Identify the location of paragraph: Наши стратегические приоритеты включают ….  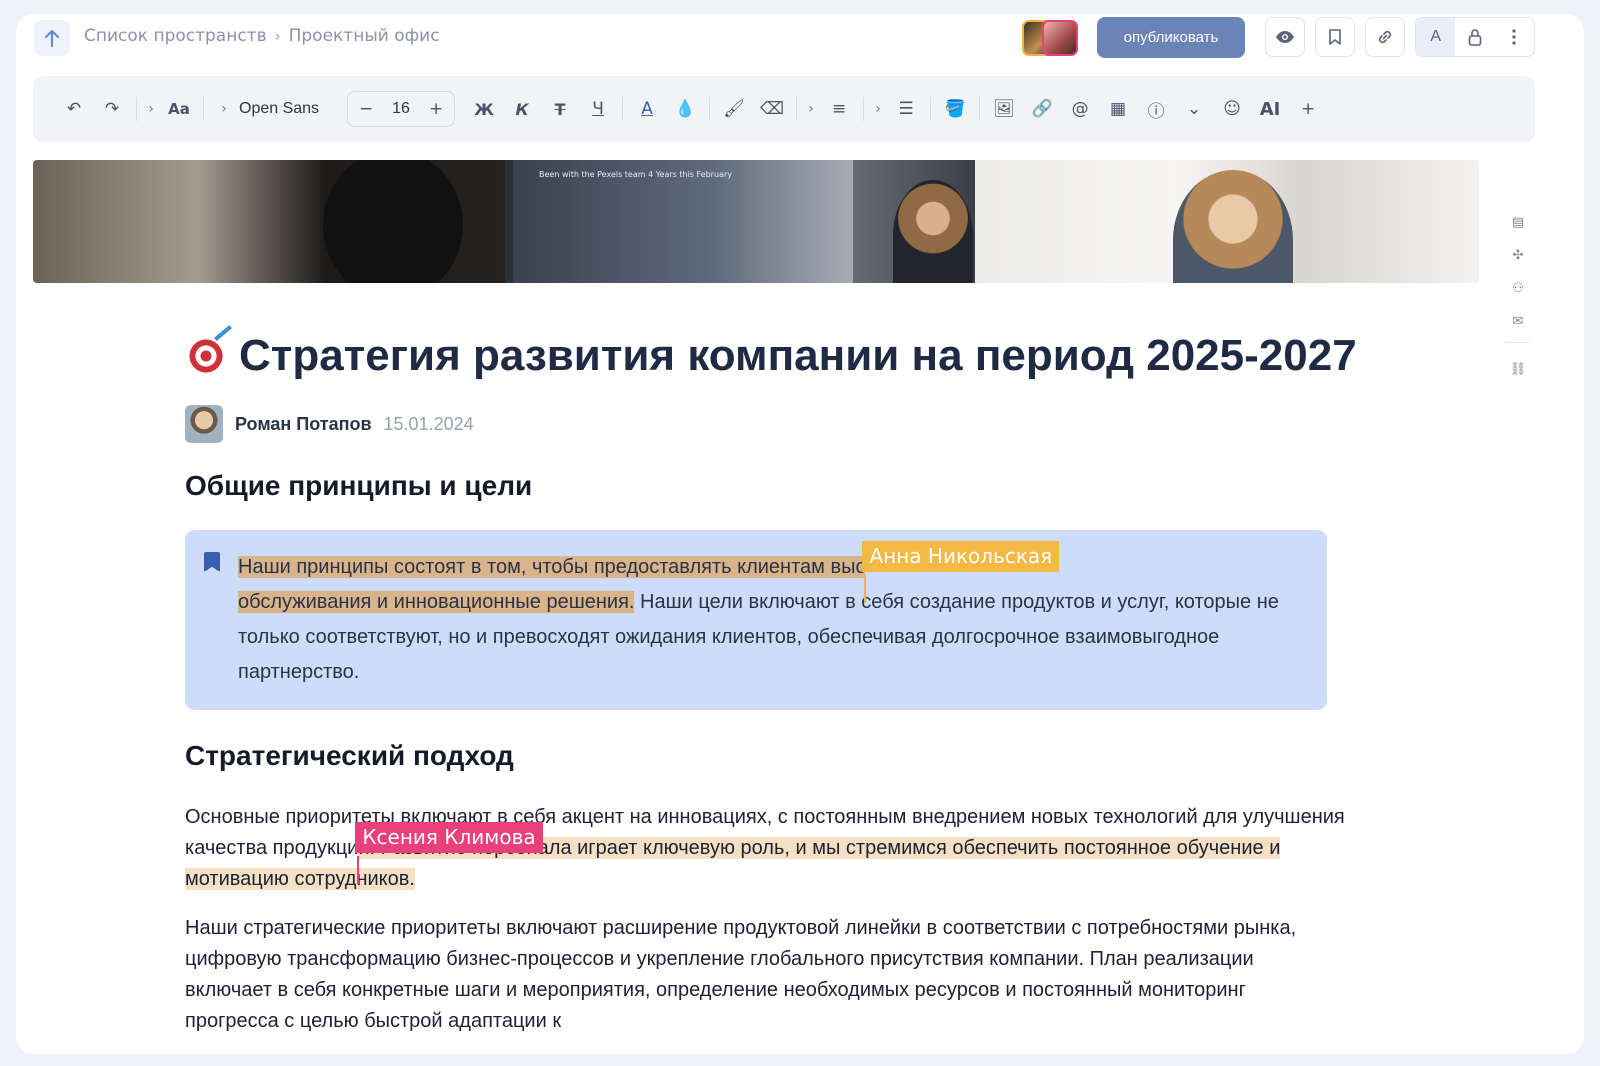
(765, 975).